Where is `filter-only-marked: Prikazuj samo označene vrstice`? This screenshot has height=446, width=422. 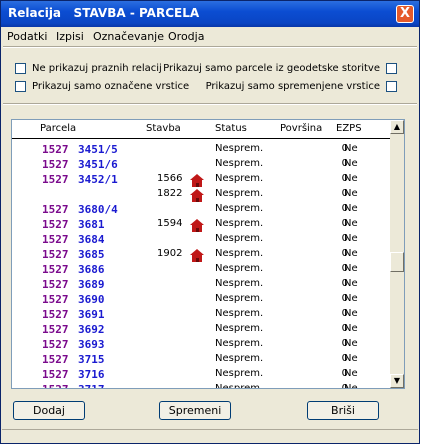
filter-only-marked: Prikazuj samo označene vrstice is located at coordinates (102, 86).